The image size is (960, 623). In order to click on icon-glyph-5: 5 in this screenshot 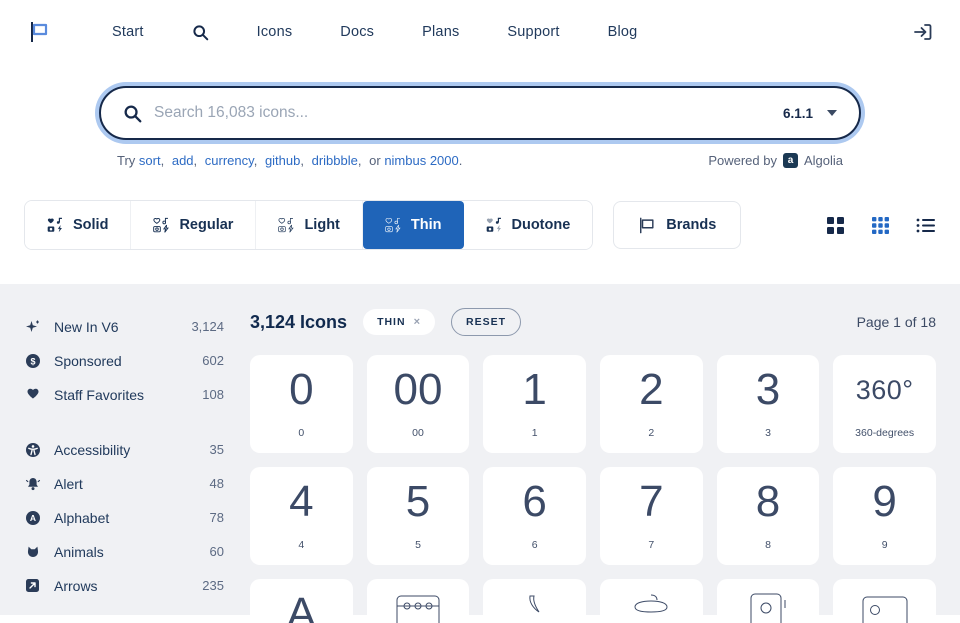, I will do `click(418, 501)`.